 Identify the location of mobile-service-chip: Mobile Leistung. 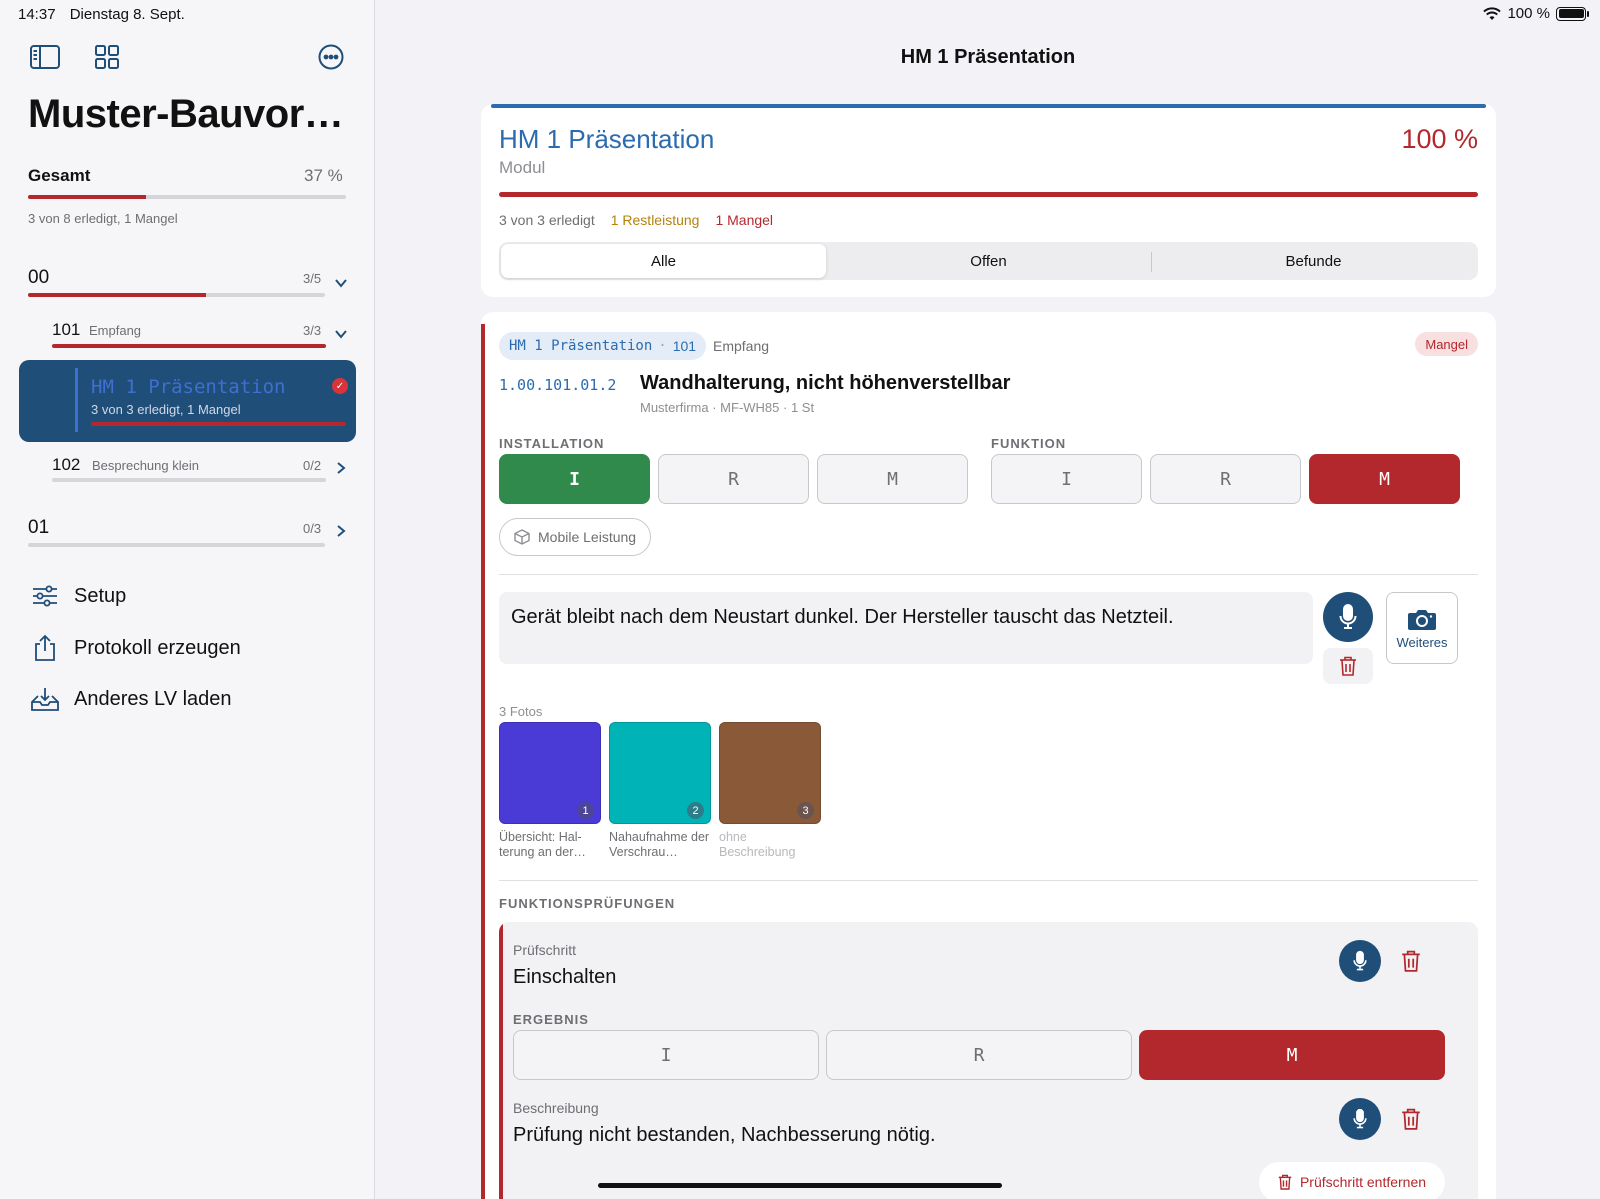
(575, 537).